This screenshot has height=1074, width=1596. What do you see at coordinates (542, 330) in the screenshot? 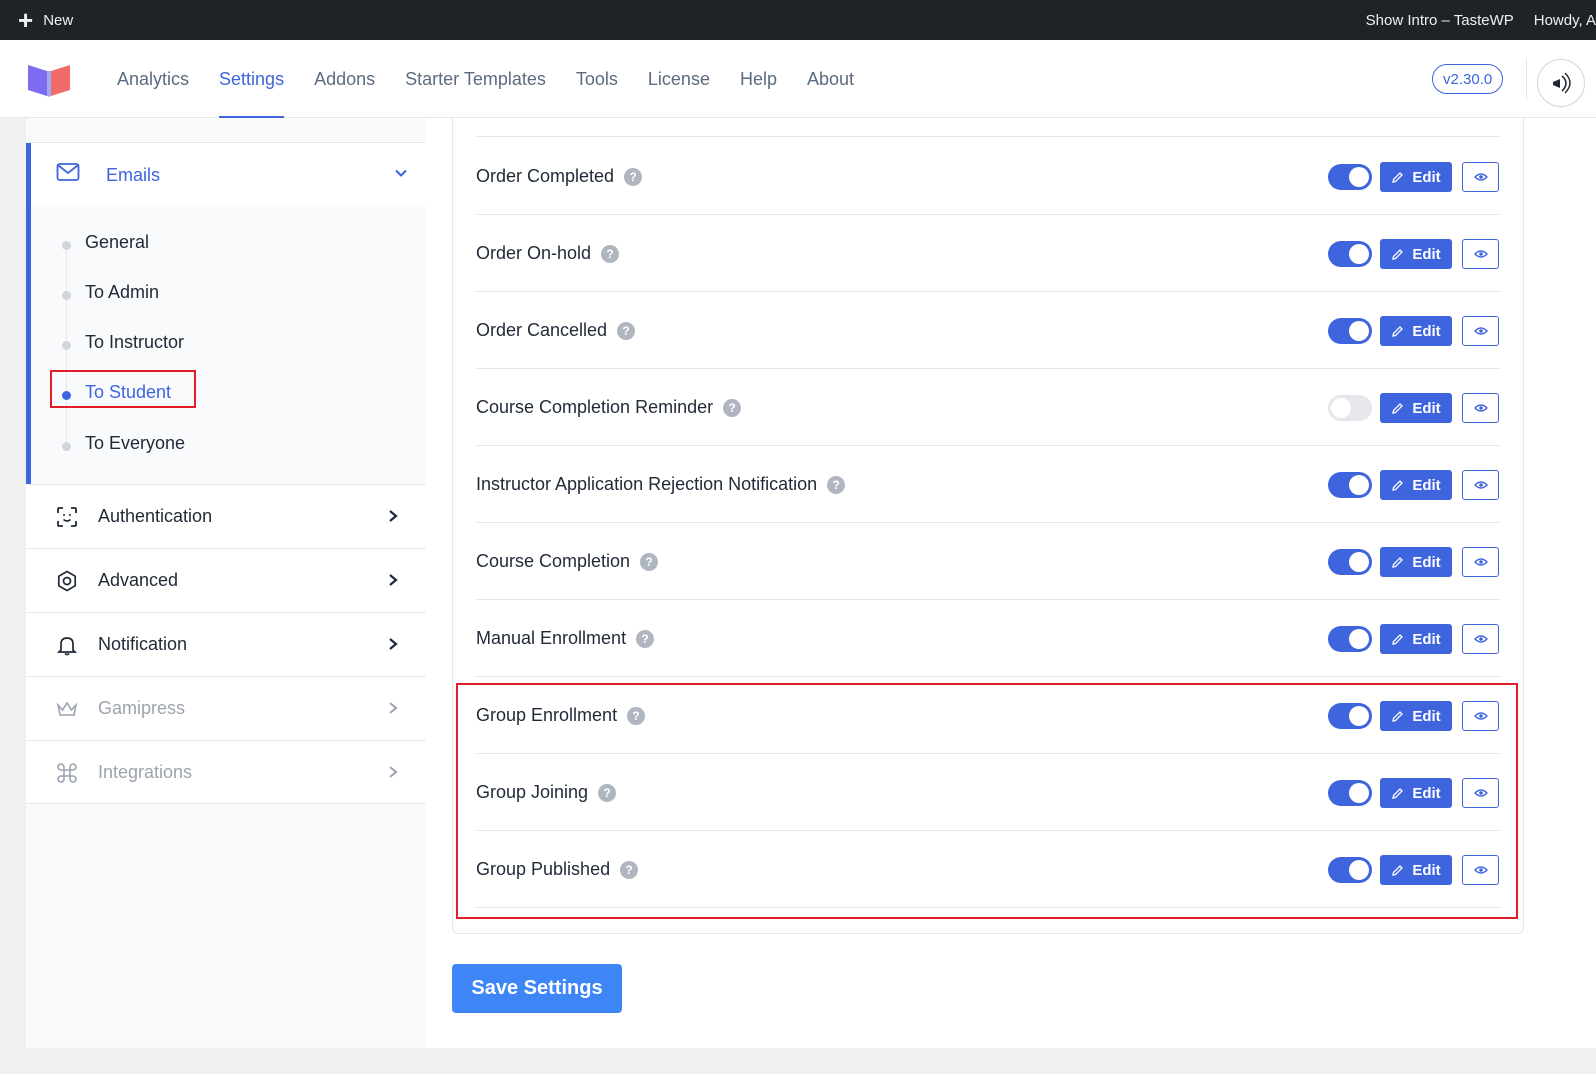
I see `email-title: Order Cancelled` at bounding box center [542, 330].